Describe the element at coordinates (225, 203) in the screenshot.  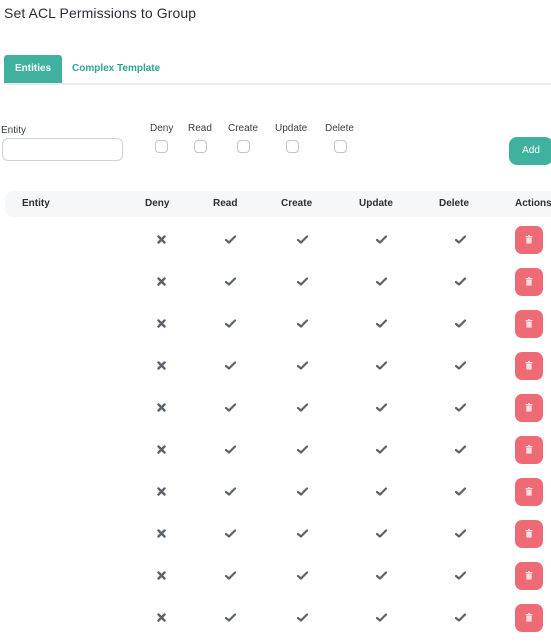
I see `column-header-read: Read` at that location.